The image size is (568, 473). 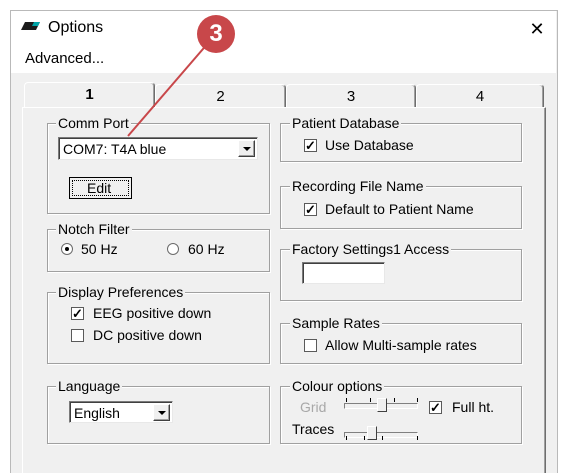 I want to click on factory-settings-input, so click(x=343, y=273).